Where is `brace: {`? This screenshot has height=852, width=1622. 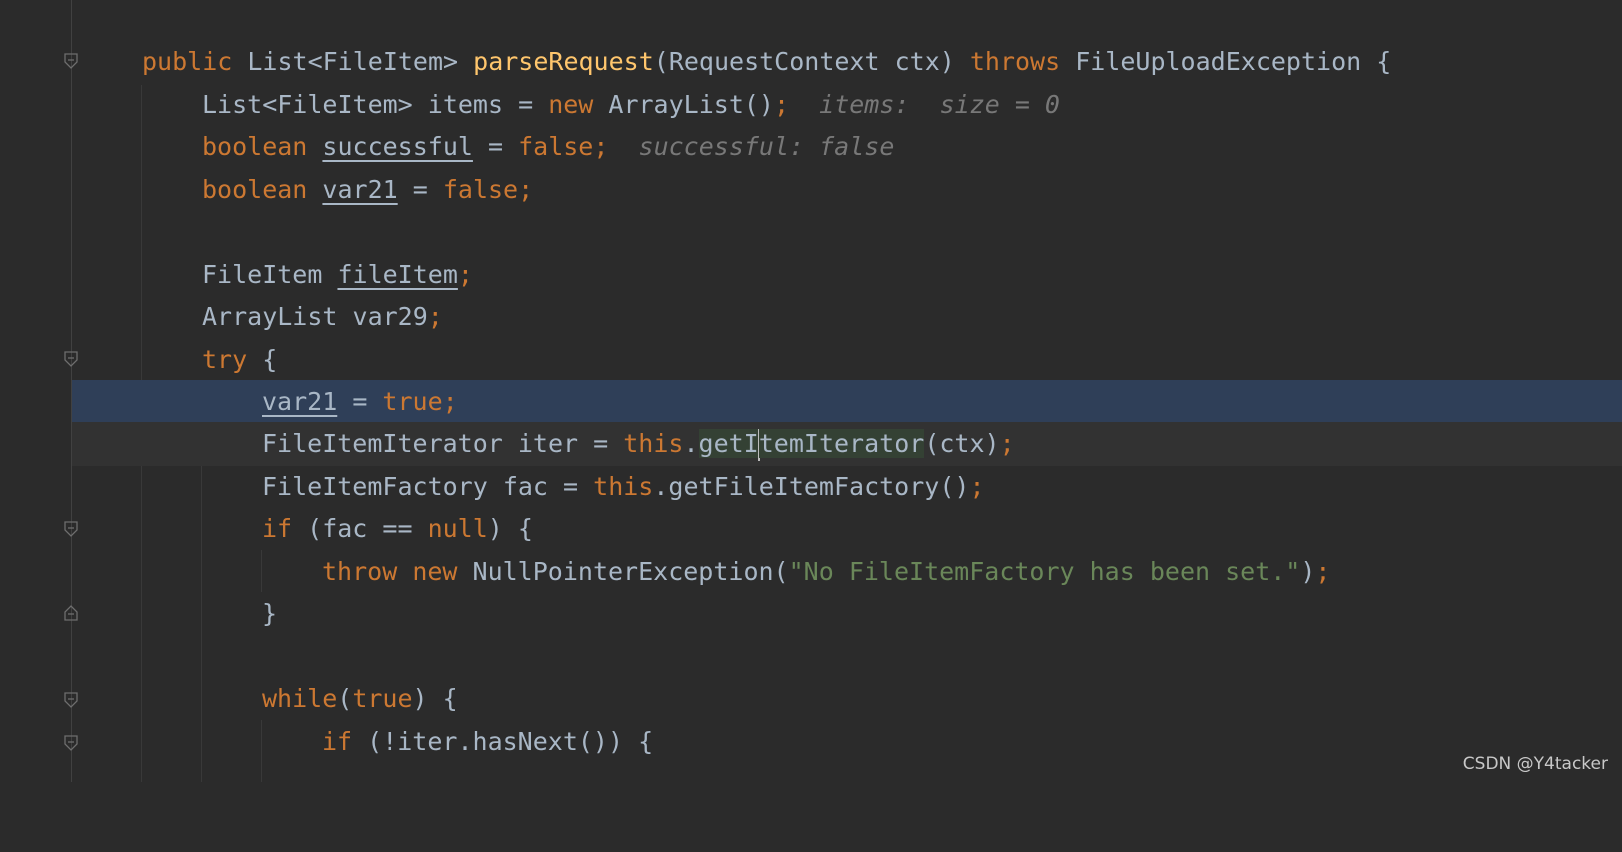 brace: { is located at coordinates (270, 359).